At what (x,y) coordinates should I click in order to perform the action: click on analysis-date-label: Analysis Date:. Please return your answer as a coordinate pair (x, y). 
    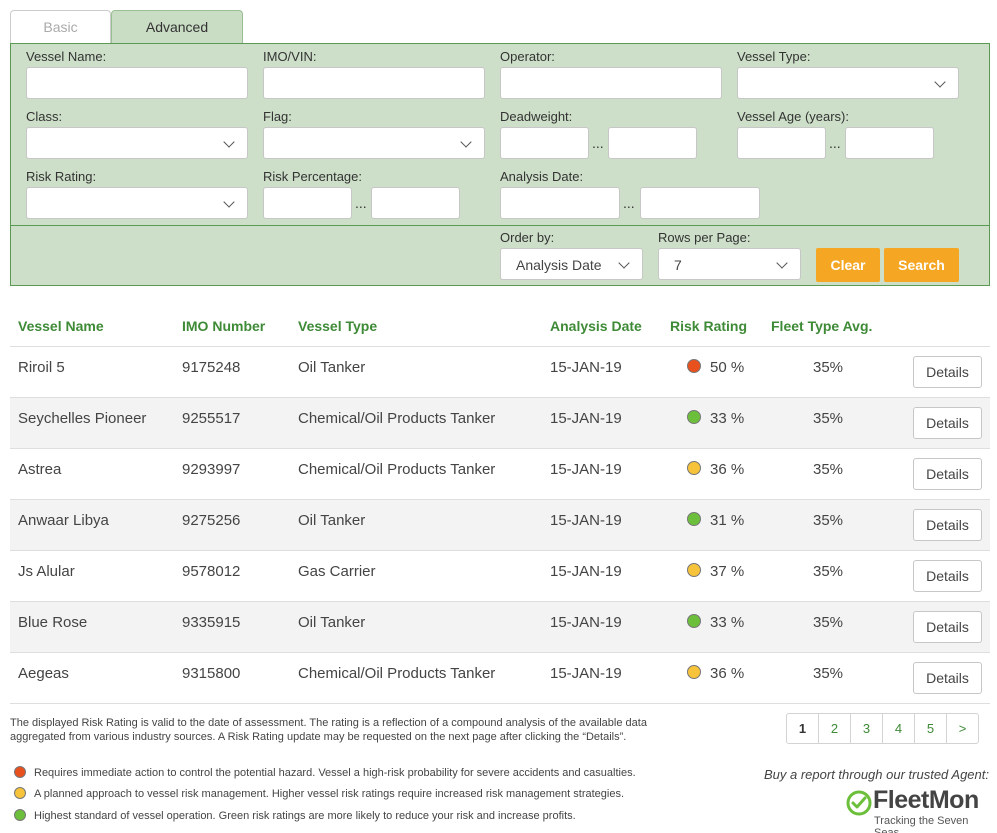
    Looking at the image, I should click on (542, 176).